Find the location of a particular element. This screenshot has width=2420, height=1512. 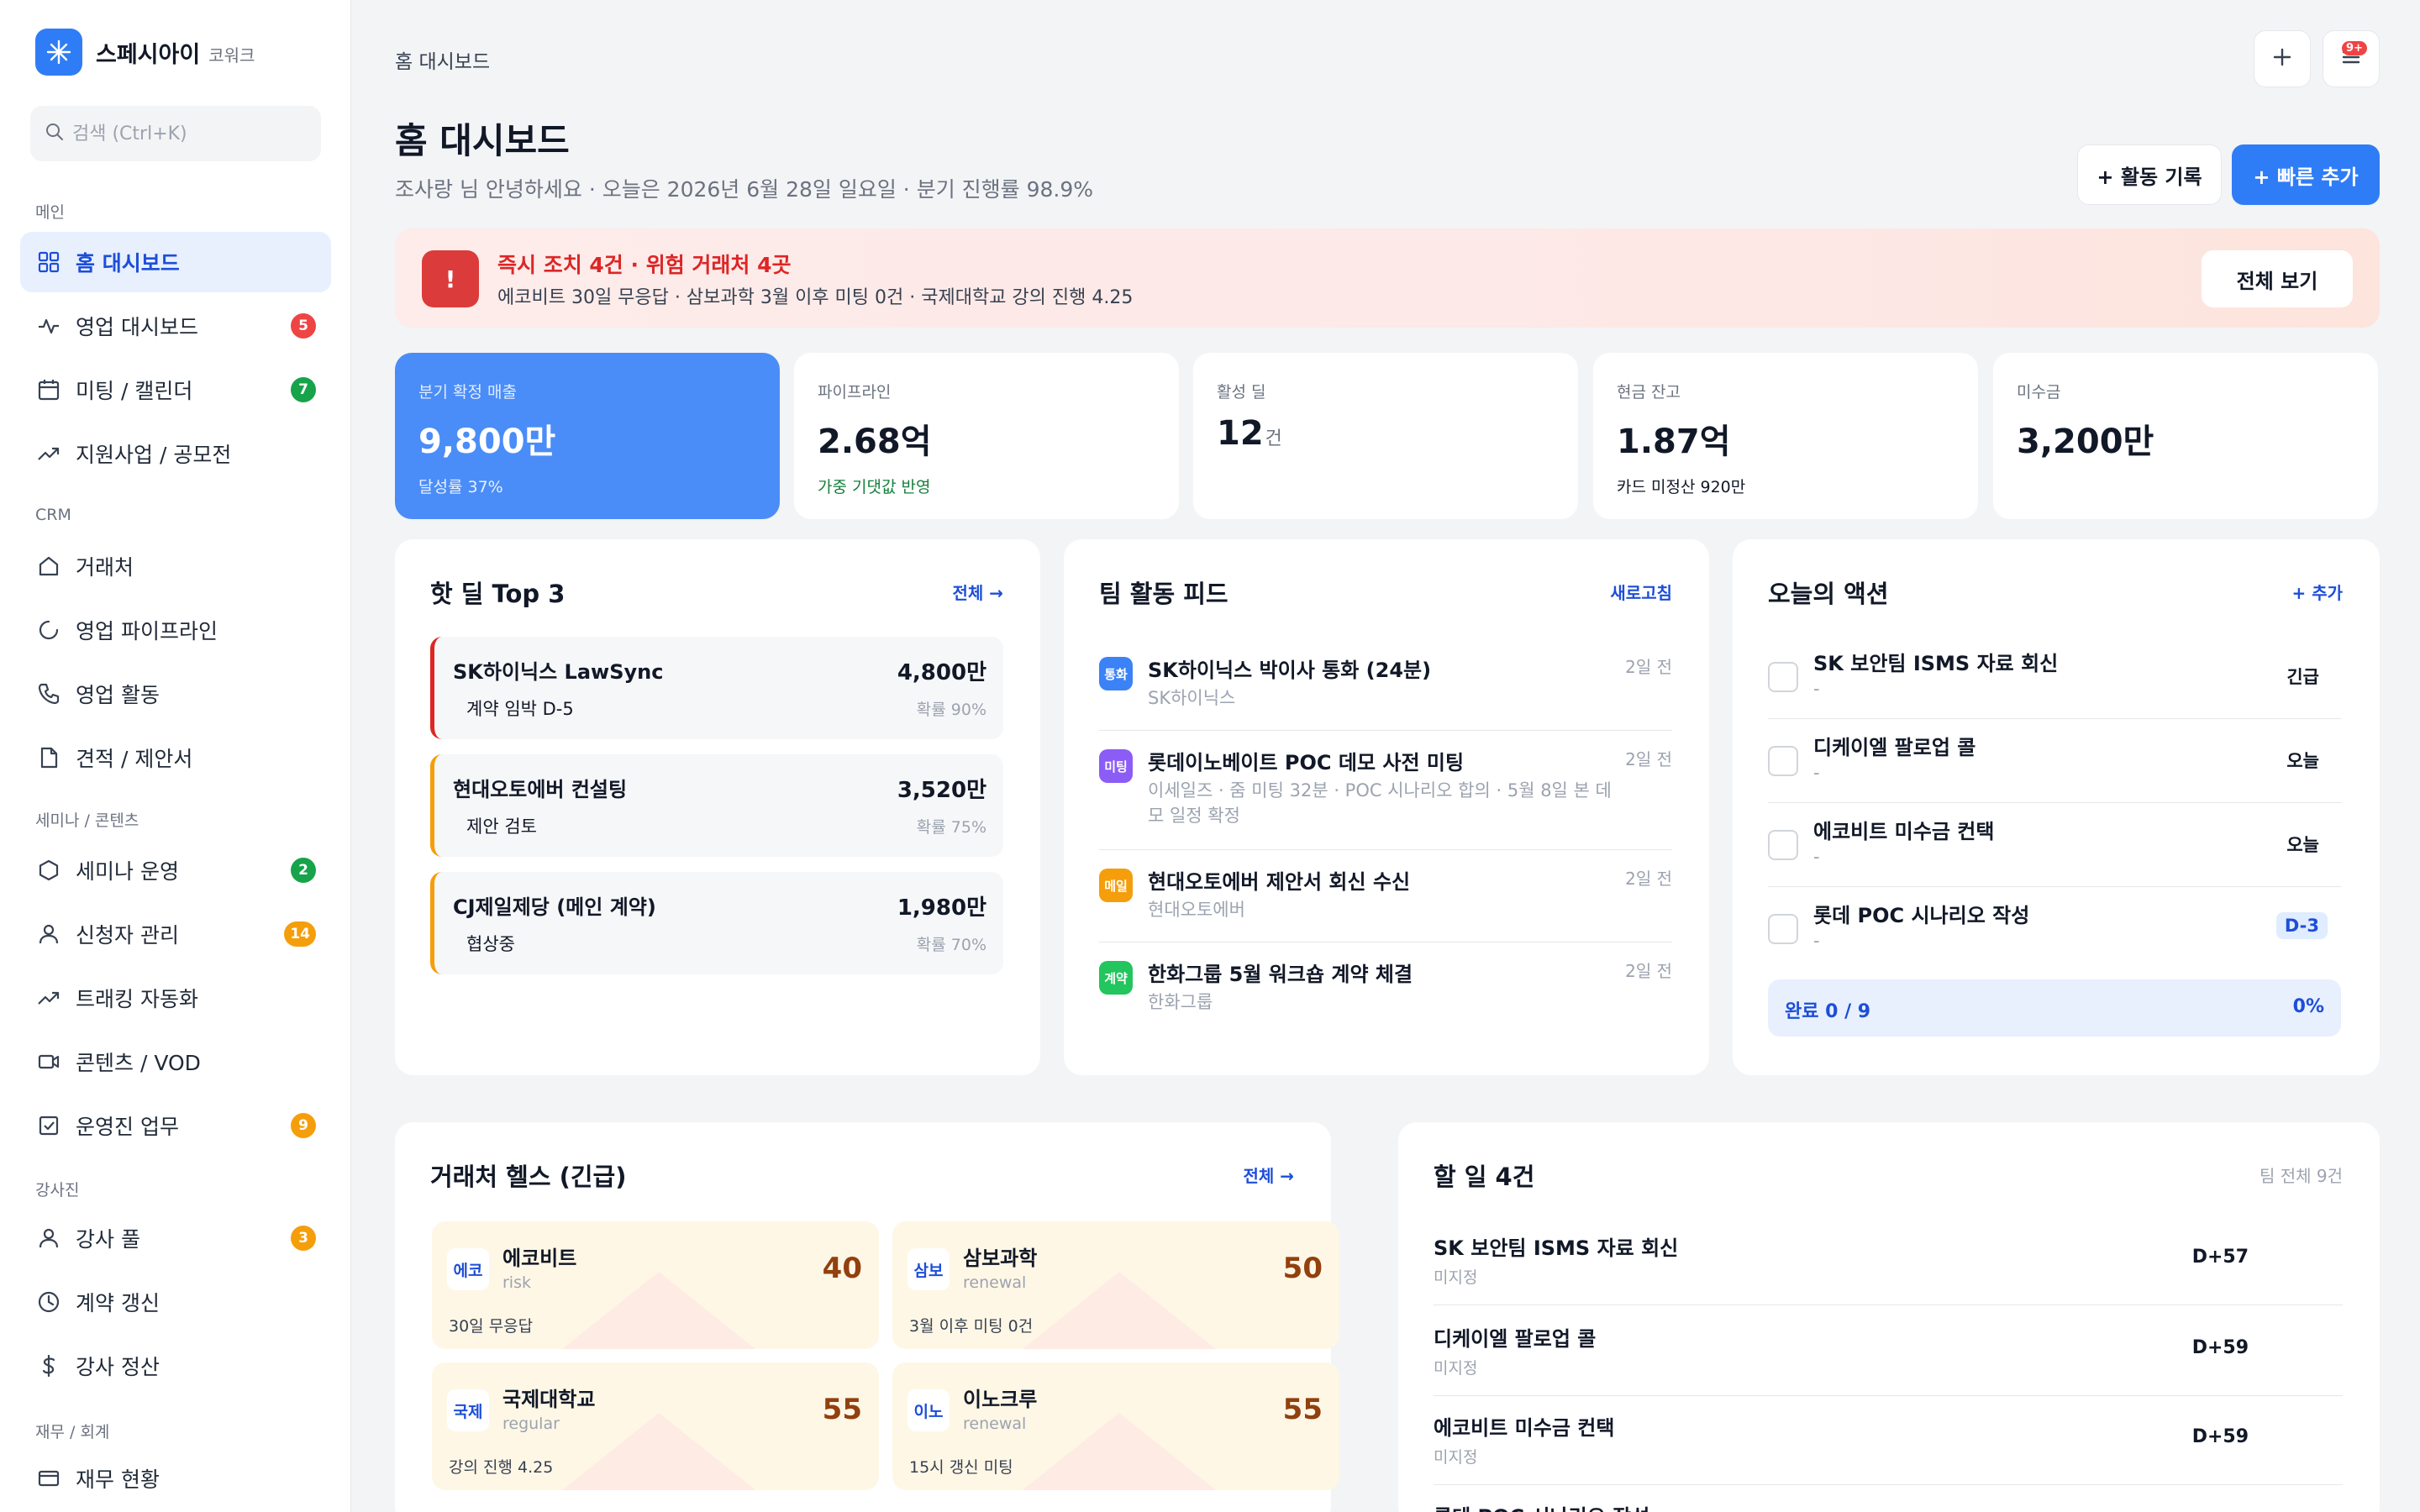

kpi-label: 현금 잔고 is located at coordinates (1649, 392).